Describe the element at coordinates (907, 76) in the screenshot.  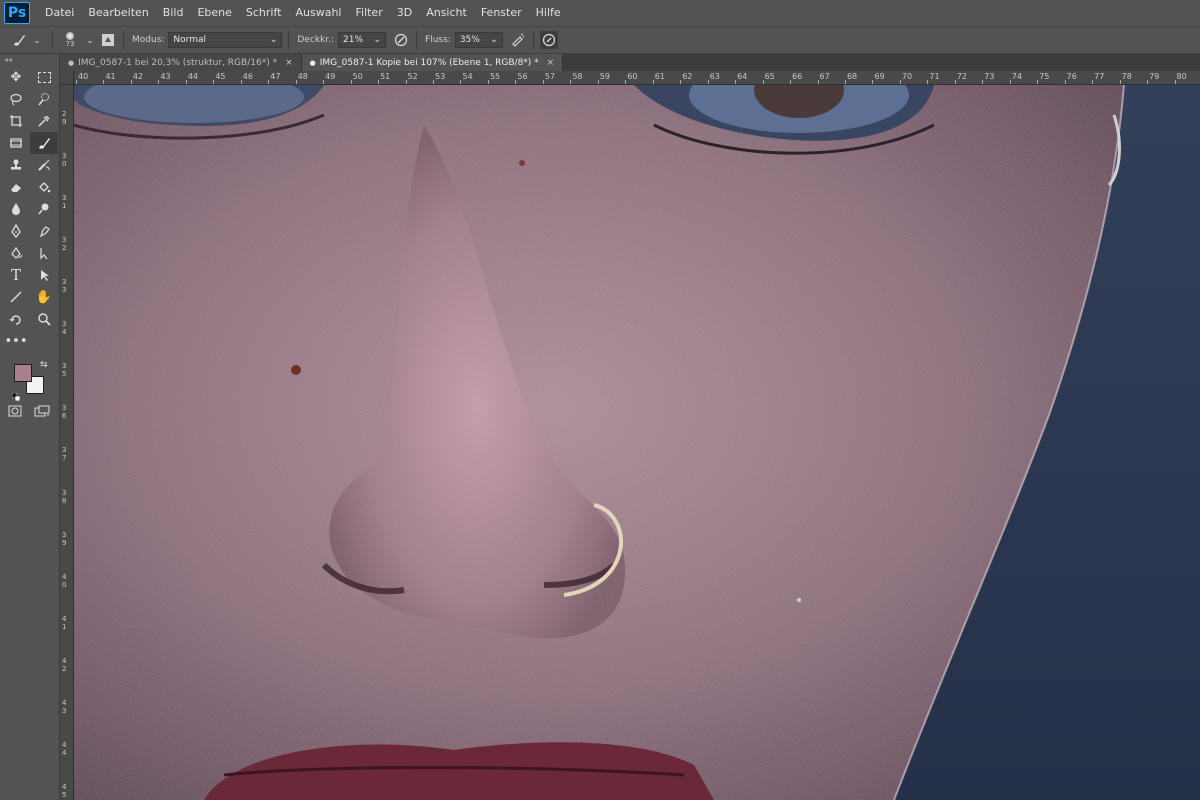
I see `ruler-tick-label: 70` at that location.